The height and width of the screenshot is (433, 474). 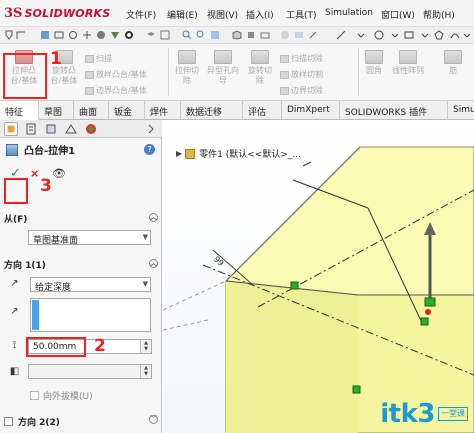 What do you see at coordinates (34, 173) in the screenshot?
I see `cancel-button: ×` at bounding box center [34, 173].